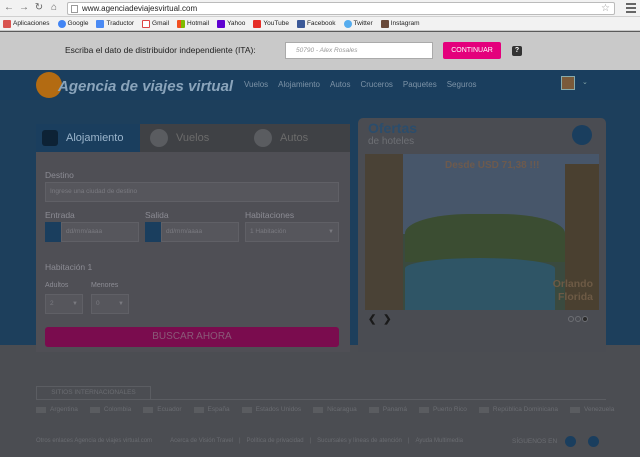 This screenshot has height=457, width=640. I want to click on adultos-label: Adultos, so click(57, 285).